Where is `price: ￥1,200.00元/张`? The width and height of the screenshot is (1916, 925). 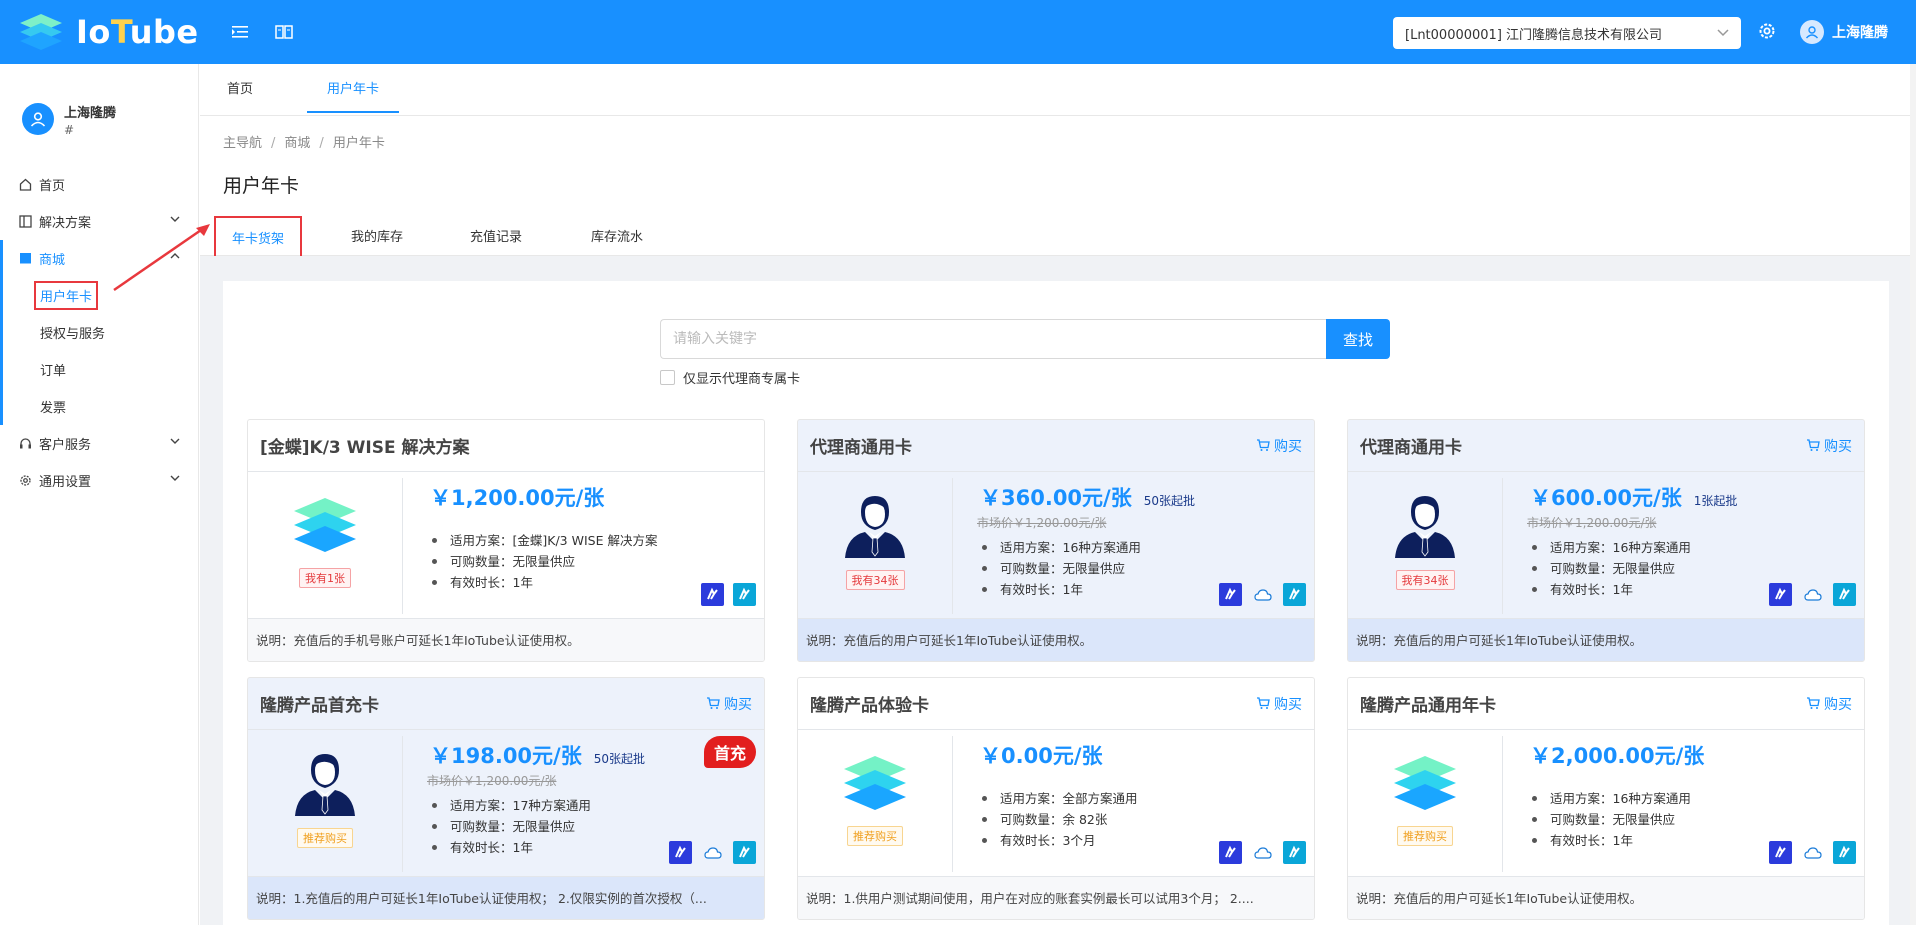
price: ￥1,200.00元/张 is located at coordinates (517, 498).